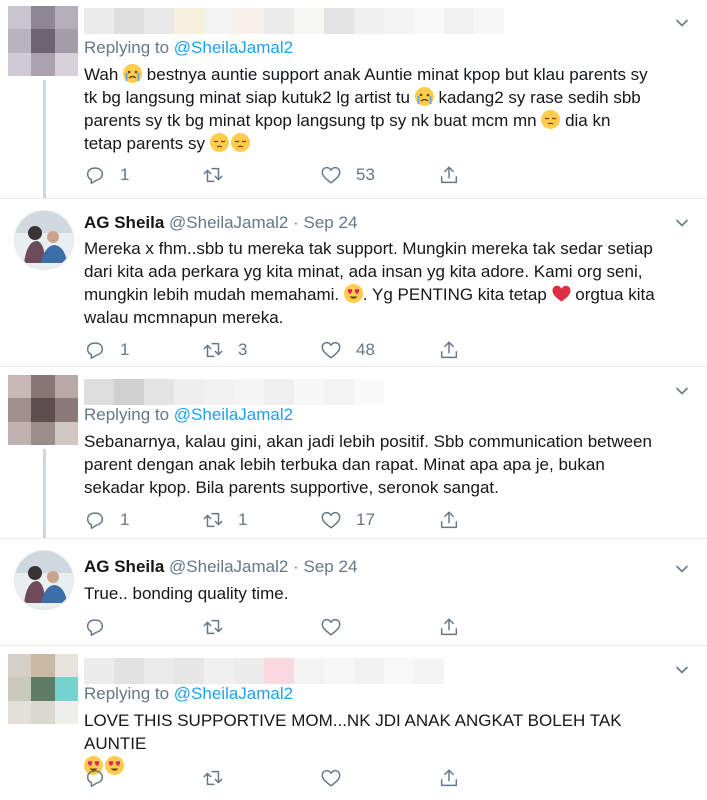  I want to click on like-button: 48, so click(347, 350).